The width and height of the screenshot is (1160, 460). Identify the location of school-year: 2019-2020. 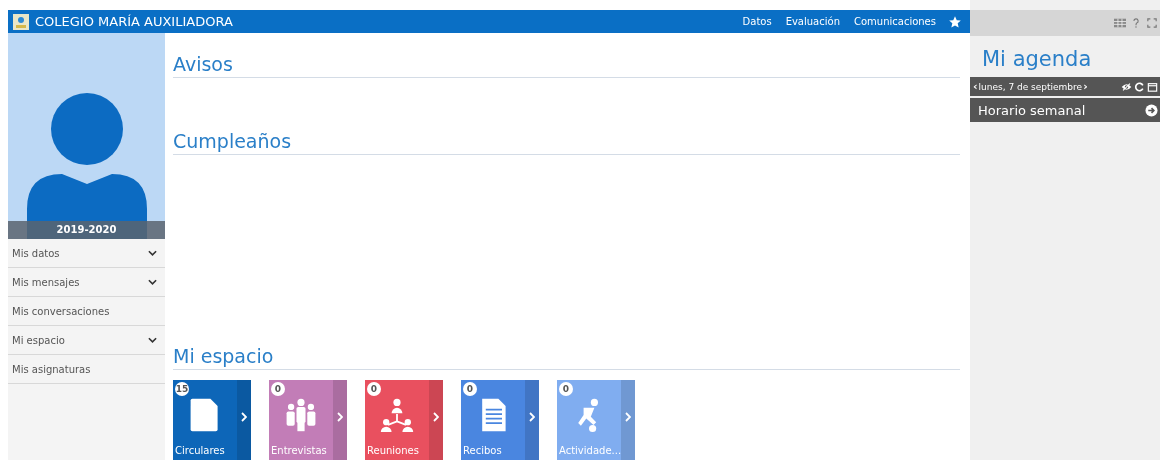
(86, 230).